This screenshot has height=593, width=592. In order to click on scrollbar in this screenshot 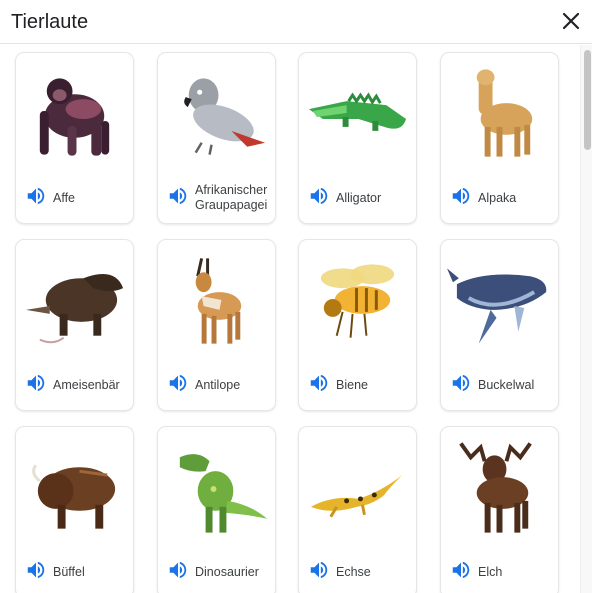, I will do `click(586, 319)`.